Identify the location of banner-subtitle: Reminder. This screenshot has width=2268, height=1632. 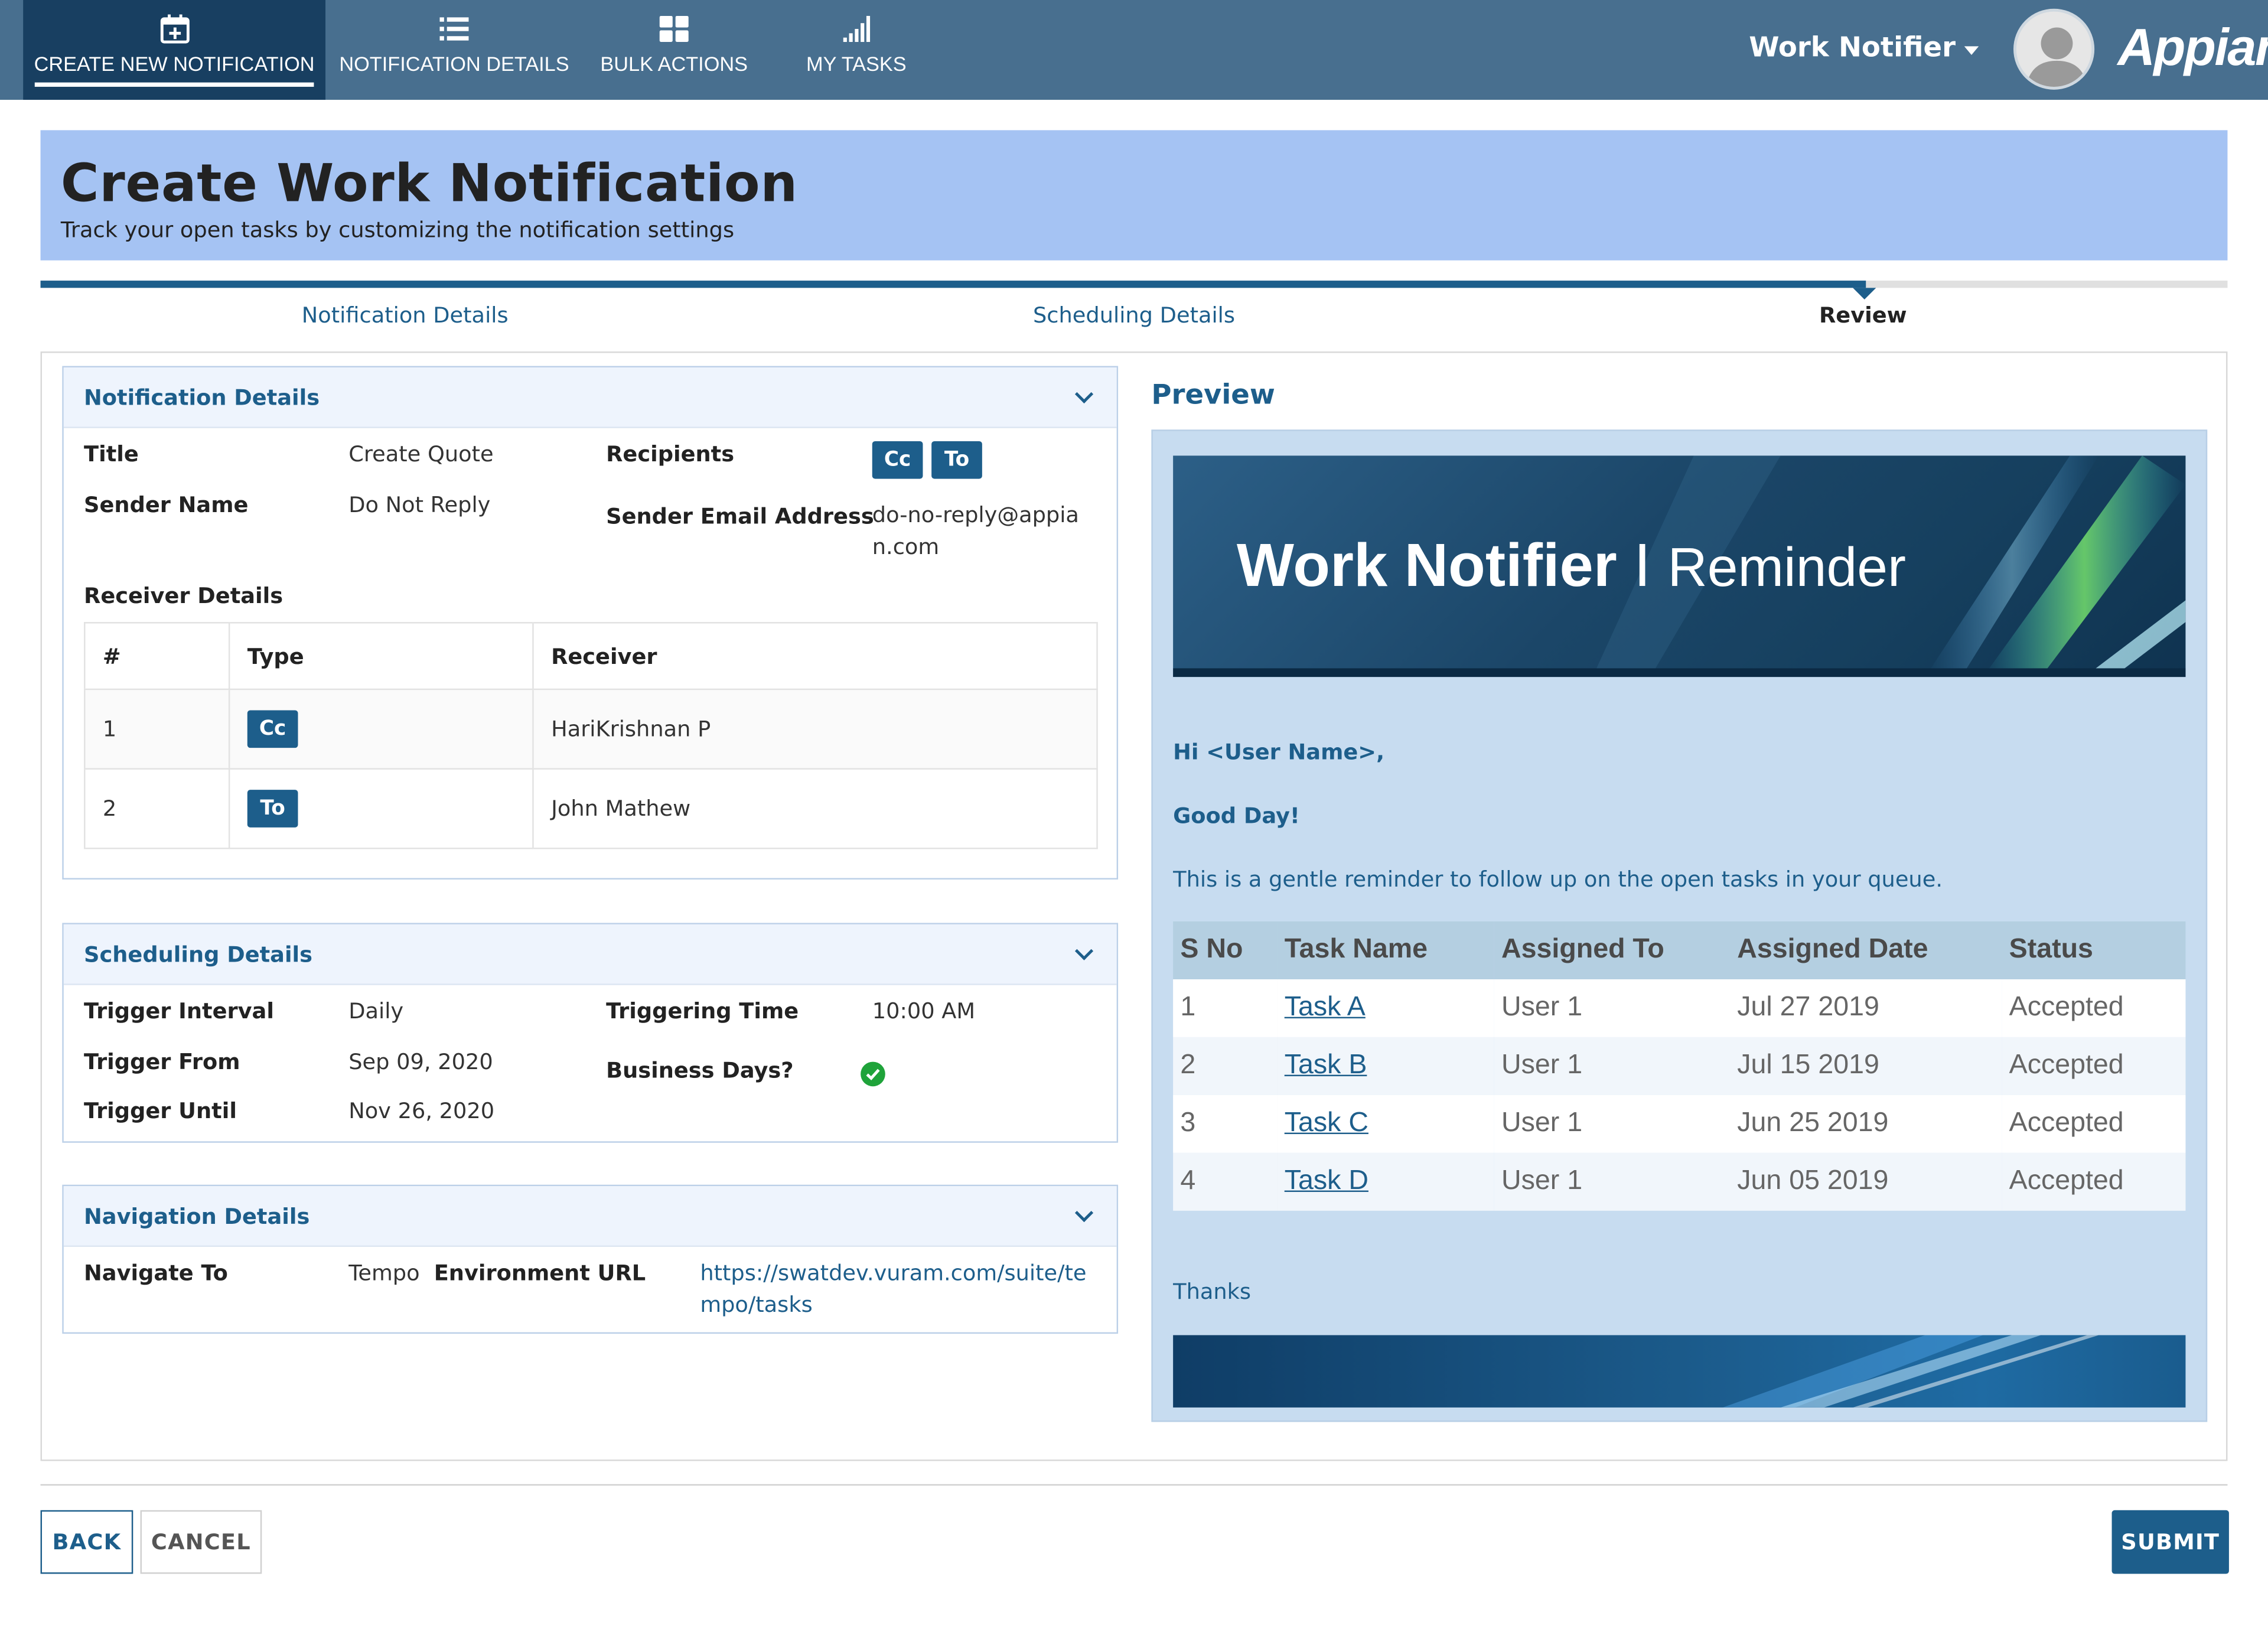
(1786, 569).